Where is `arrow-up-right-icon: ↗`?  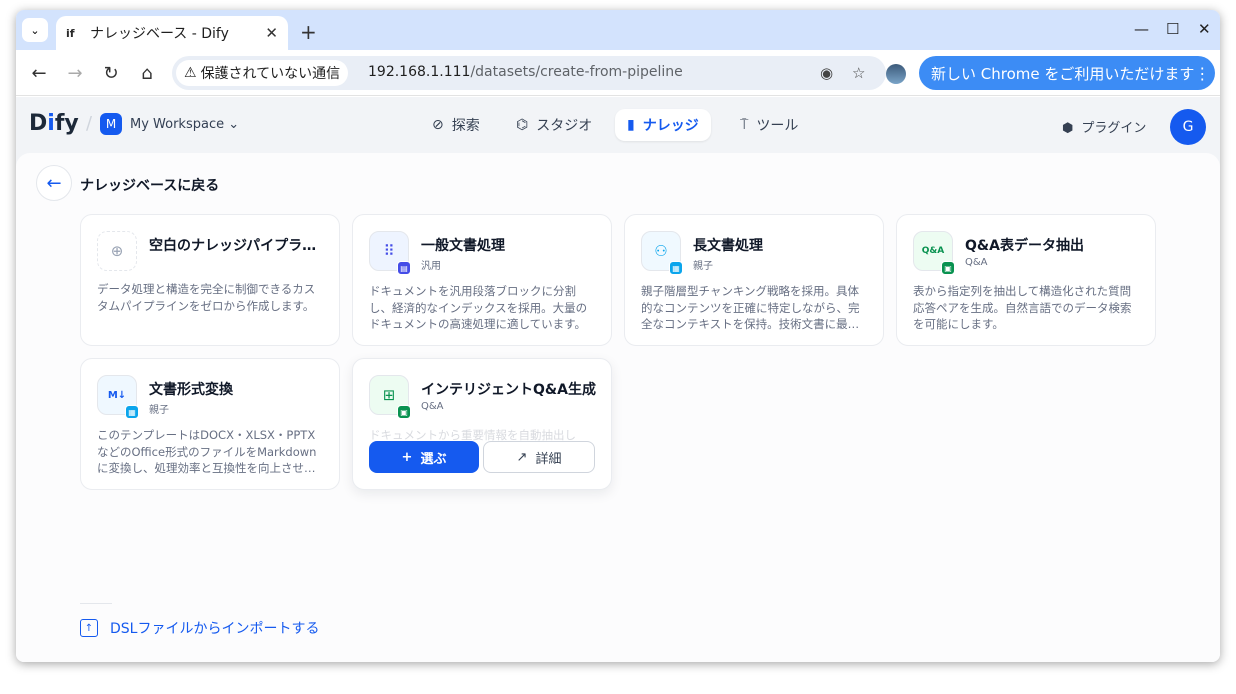
arrow-up-right-icon: ↗ is located at coordinates (522, 457).